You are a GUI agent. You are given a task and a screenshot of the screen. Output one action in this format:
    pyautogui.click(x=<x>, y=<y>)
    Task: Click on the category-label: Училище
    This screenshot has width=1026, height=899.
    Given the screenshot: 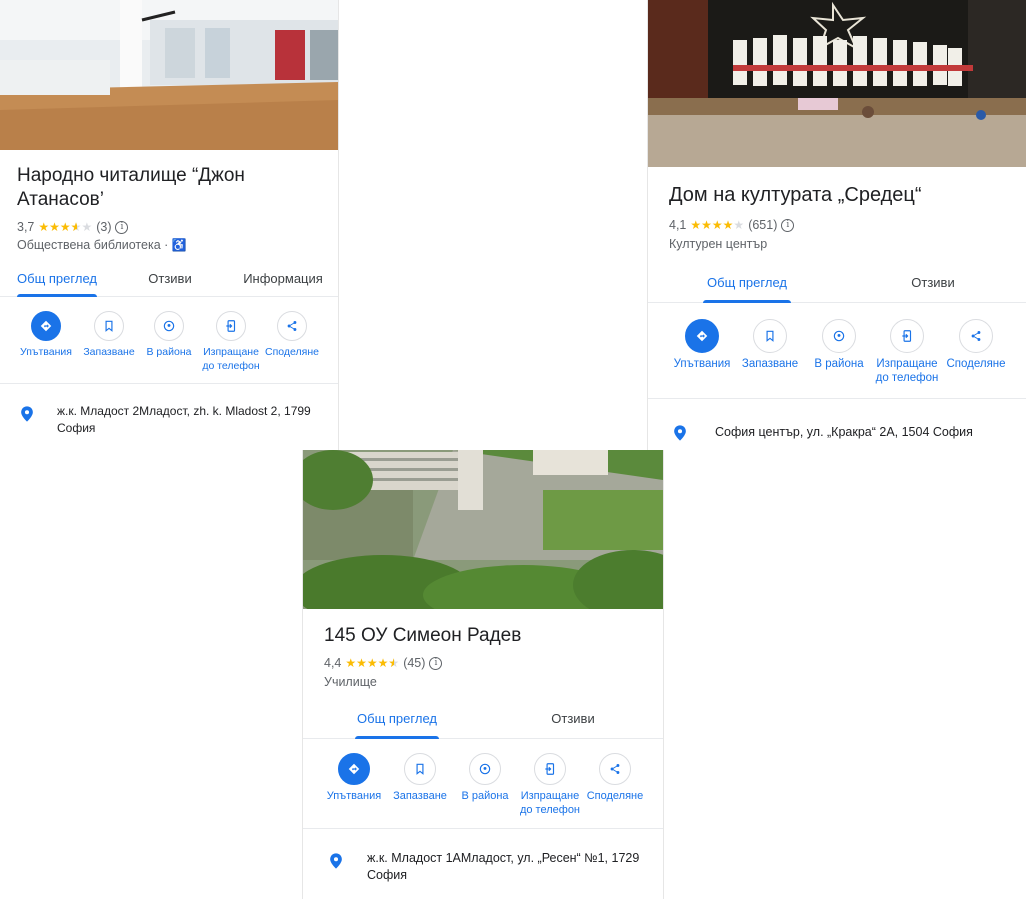 What is the action you would take?
    pyautogui.click(x=350, y=682)
    